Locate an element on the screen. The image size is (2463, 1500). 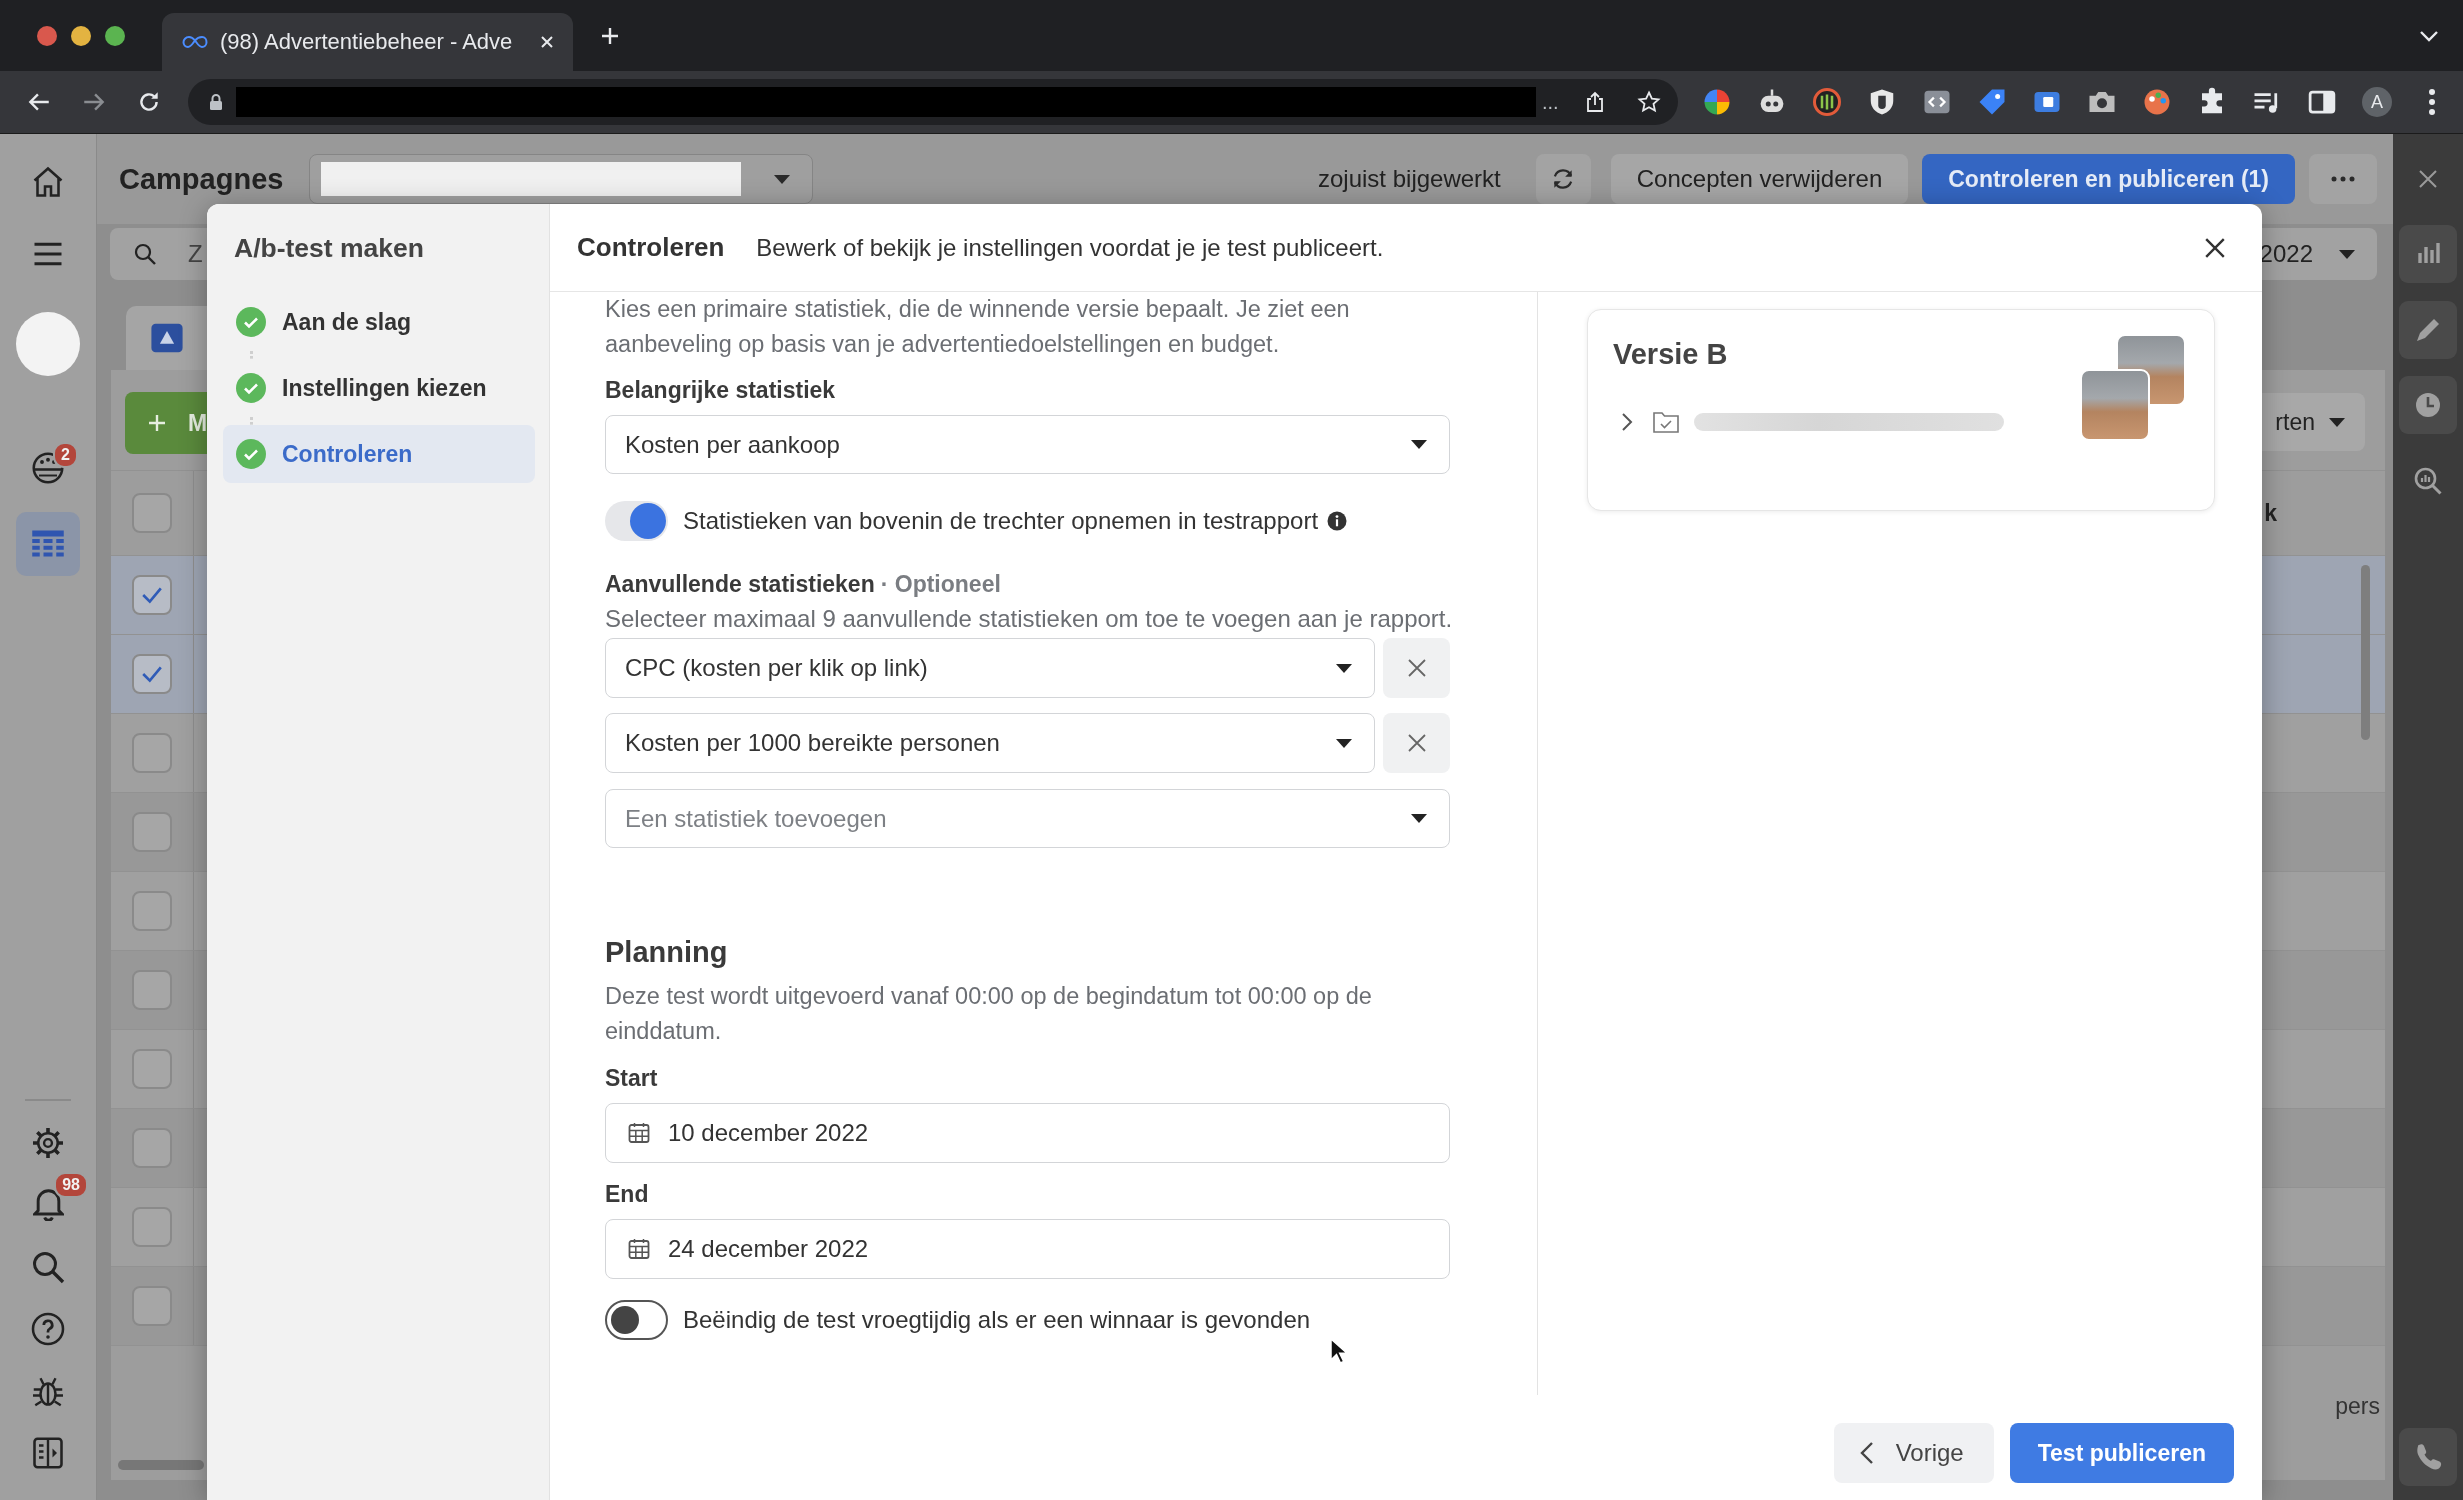
tag-icon is located at coordinates (1992, 102).